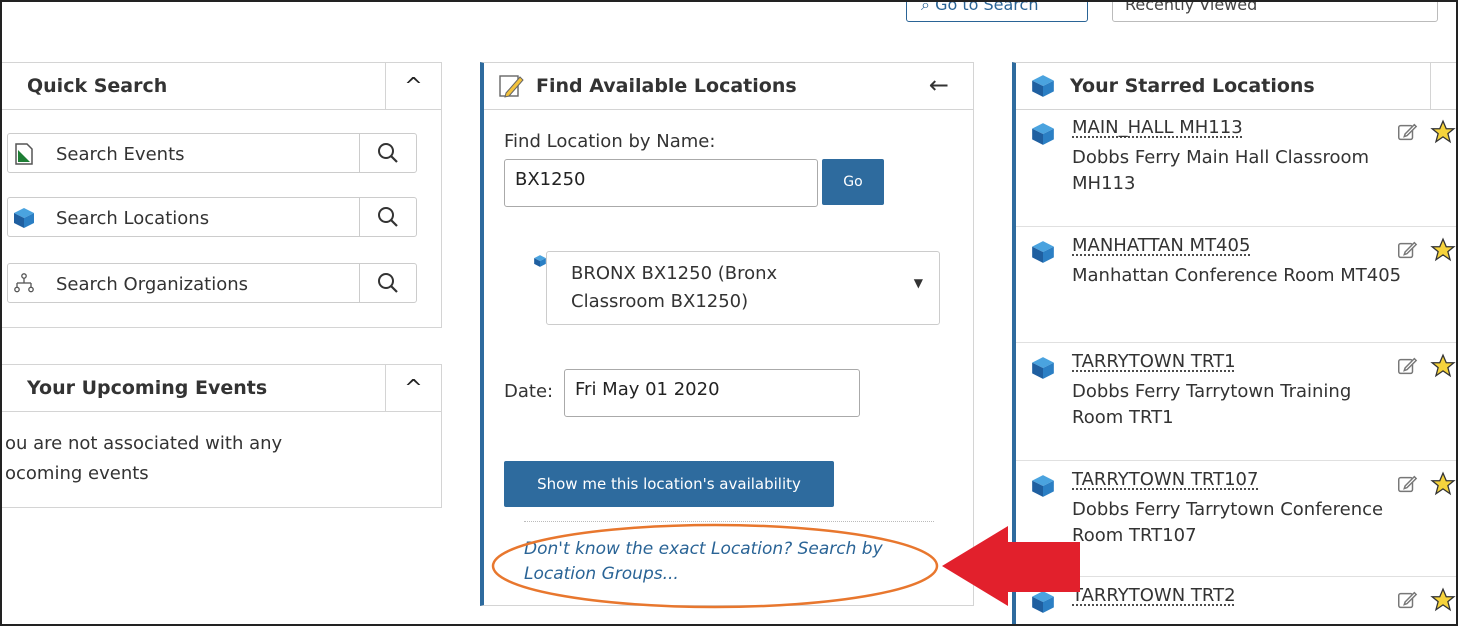 The image size is (1458, 626). I want to click on annotation-overlay, so click(785, 566).